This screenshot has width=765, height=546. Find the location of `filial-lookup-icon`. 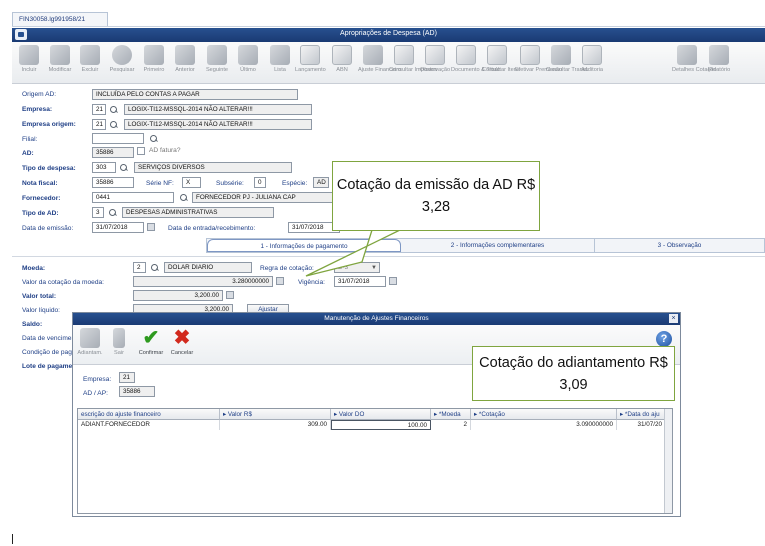

filial-lookup-icon is located at coordinates (153, 138).